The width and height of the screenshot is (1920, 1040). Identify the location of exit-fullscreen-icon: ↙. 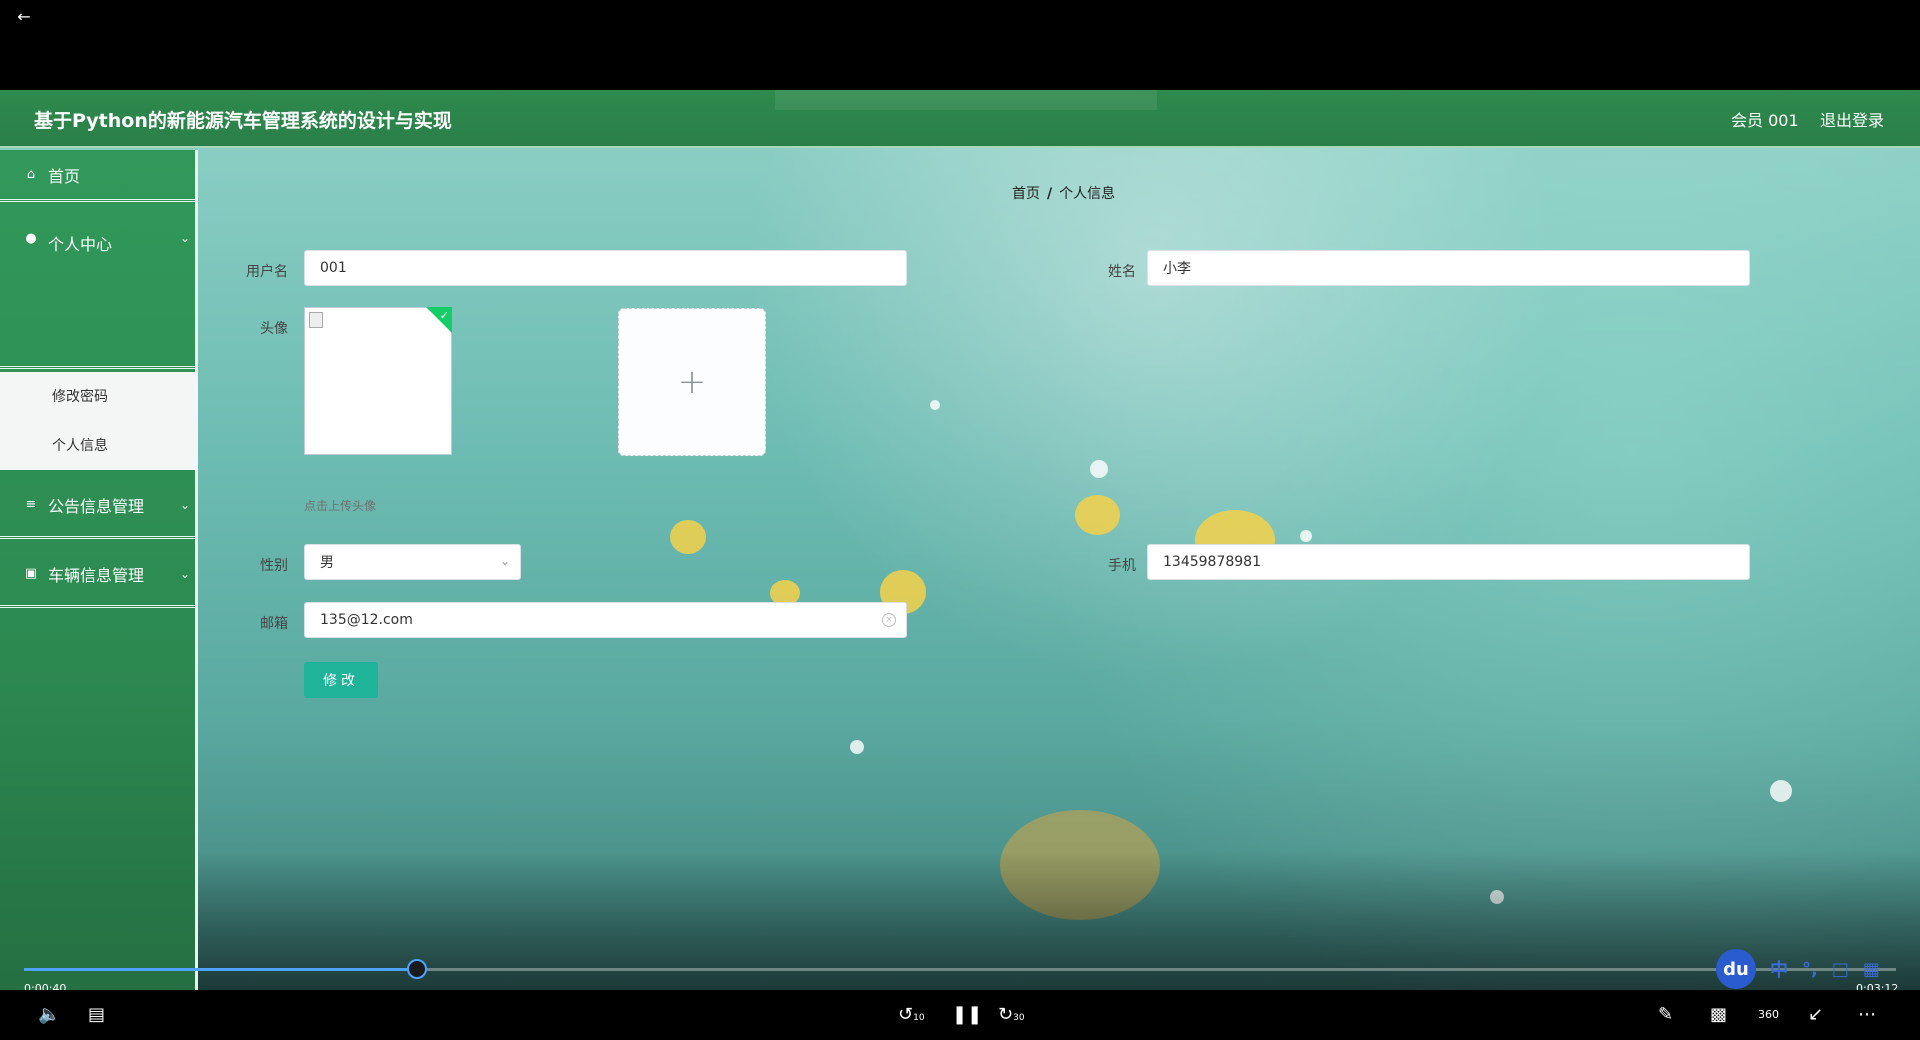
(1815, 1014).